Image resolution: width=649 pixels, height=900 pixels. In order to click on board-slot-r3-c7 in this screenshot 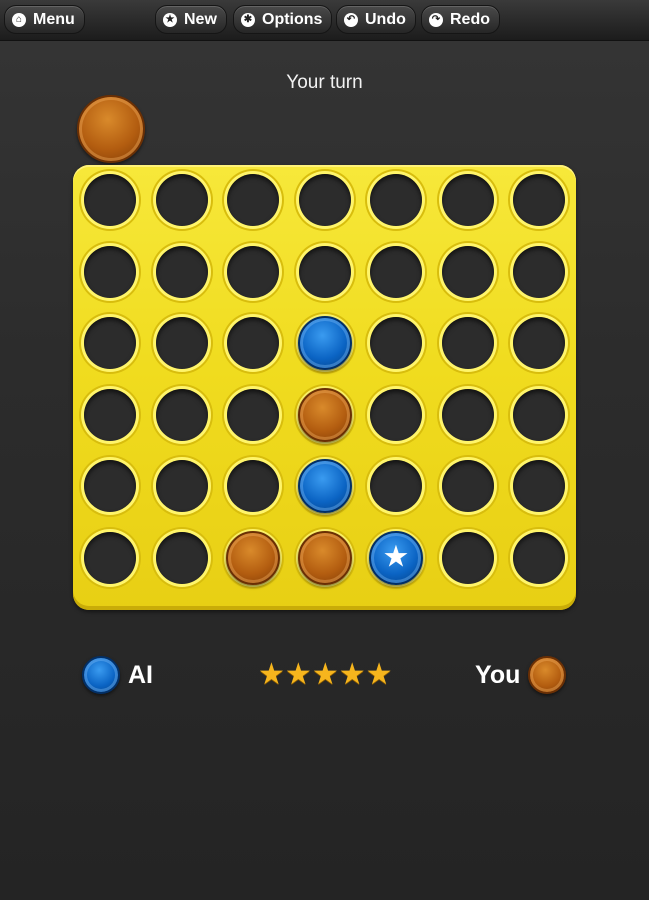, I will do `click(539, 343)`.